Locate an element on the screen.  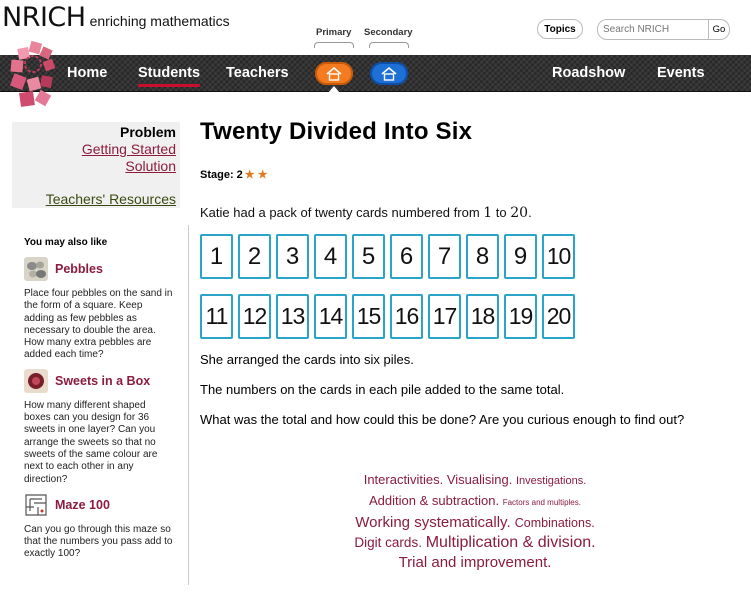
secondary-home-button is located at coordinates (389, 73).